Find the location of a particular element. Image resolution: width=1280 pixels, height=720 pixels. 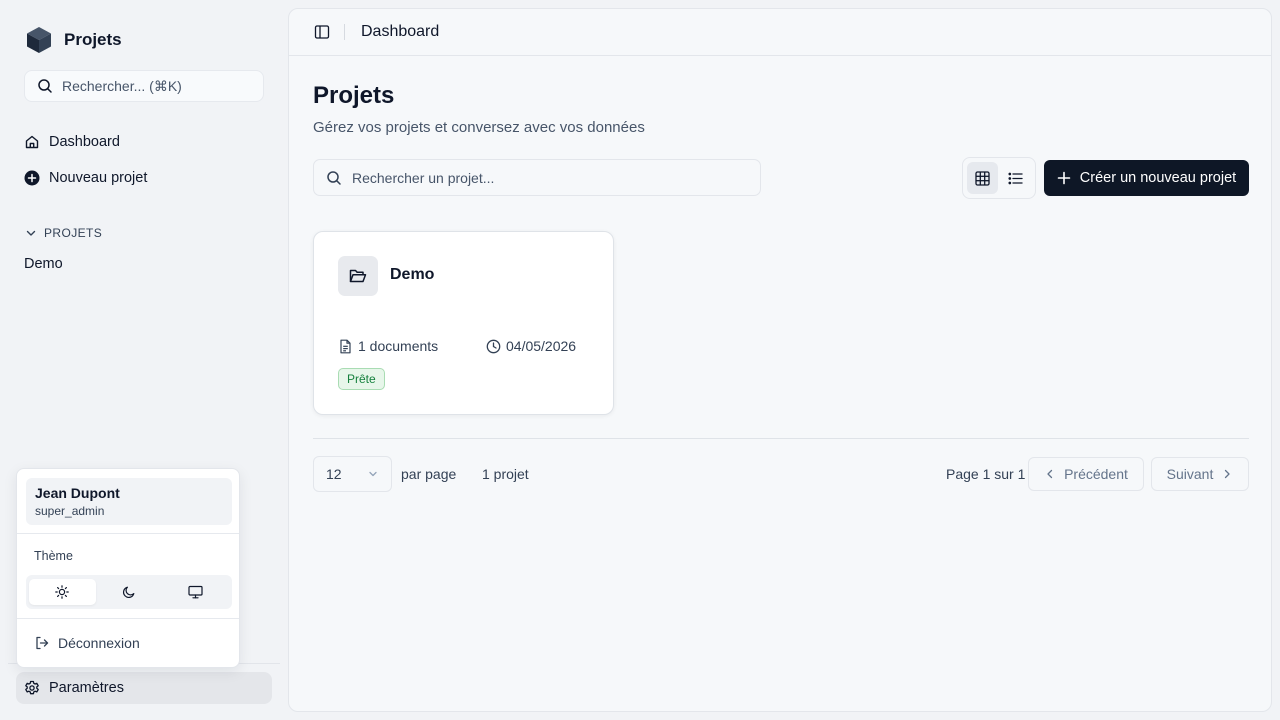

per-page-label: par page is located at coordinates (429, 474).